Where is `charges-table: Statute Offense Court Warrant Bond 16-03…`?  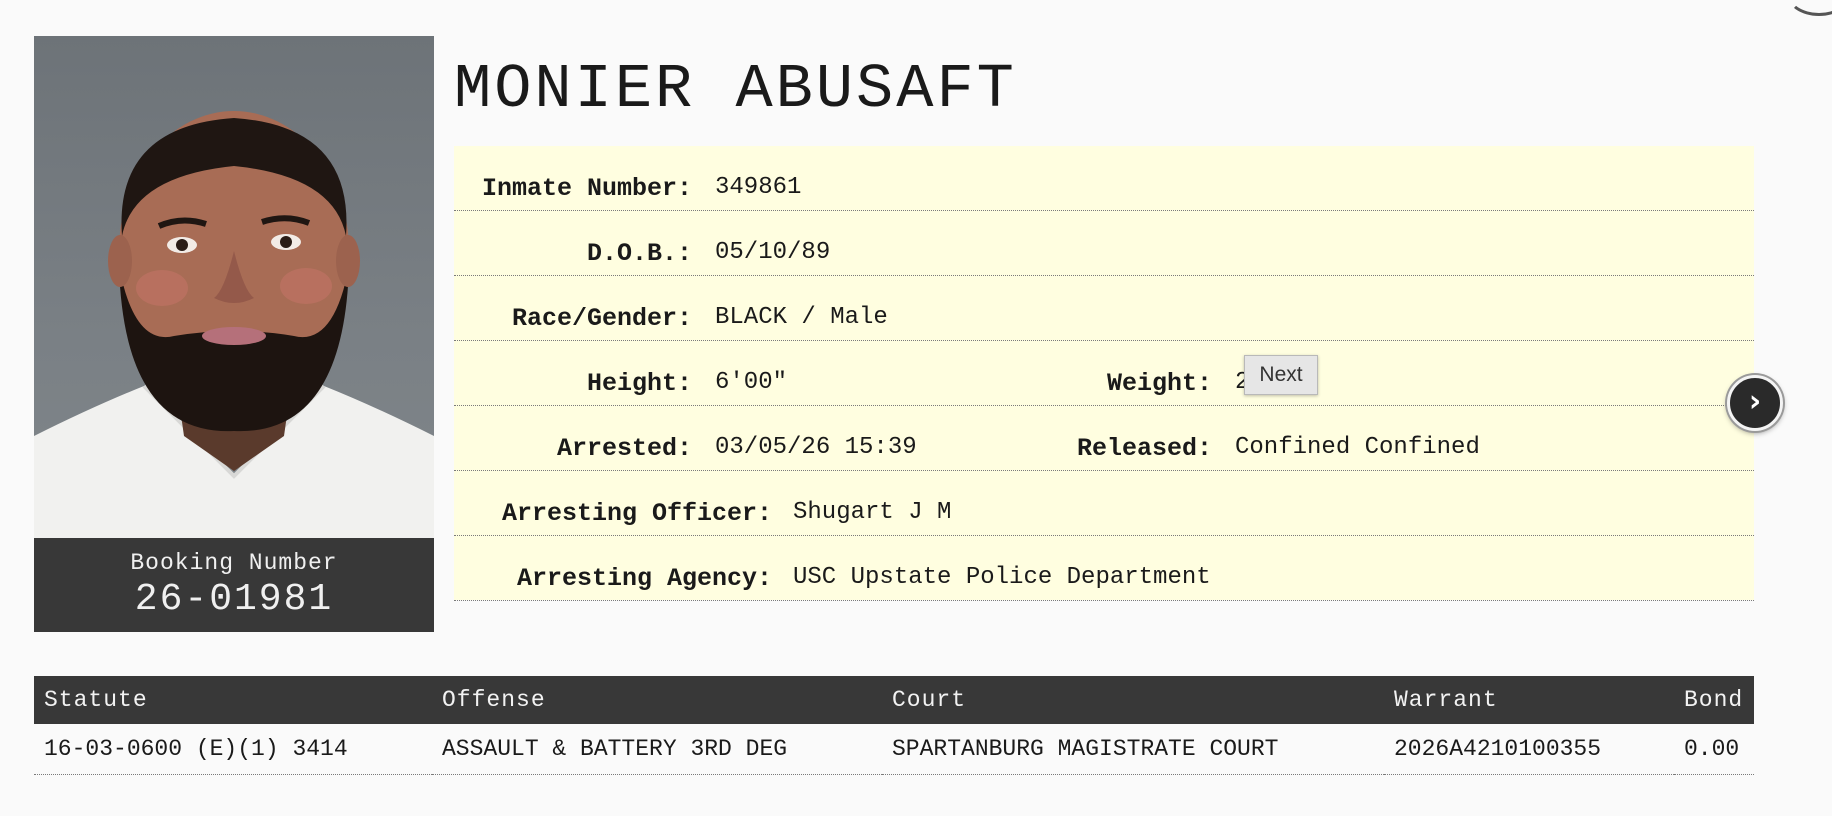 charges-table: Statute Offense Court Warrant Bond 16-03… is located at coordinates (894, 725).